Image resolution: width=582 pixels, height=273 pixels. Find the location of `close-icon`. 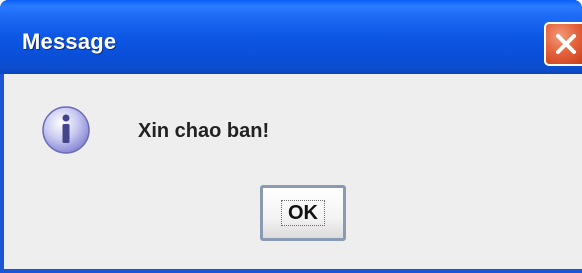

close-icon is located at coordinates (566, 44).